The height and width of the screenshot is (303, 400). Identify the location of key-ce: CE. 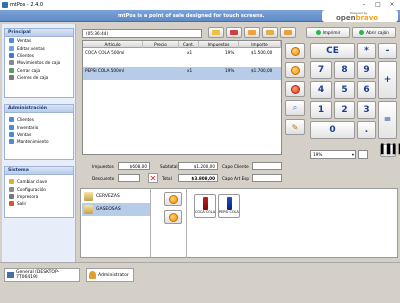
(332, 51).